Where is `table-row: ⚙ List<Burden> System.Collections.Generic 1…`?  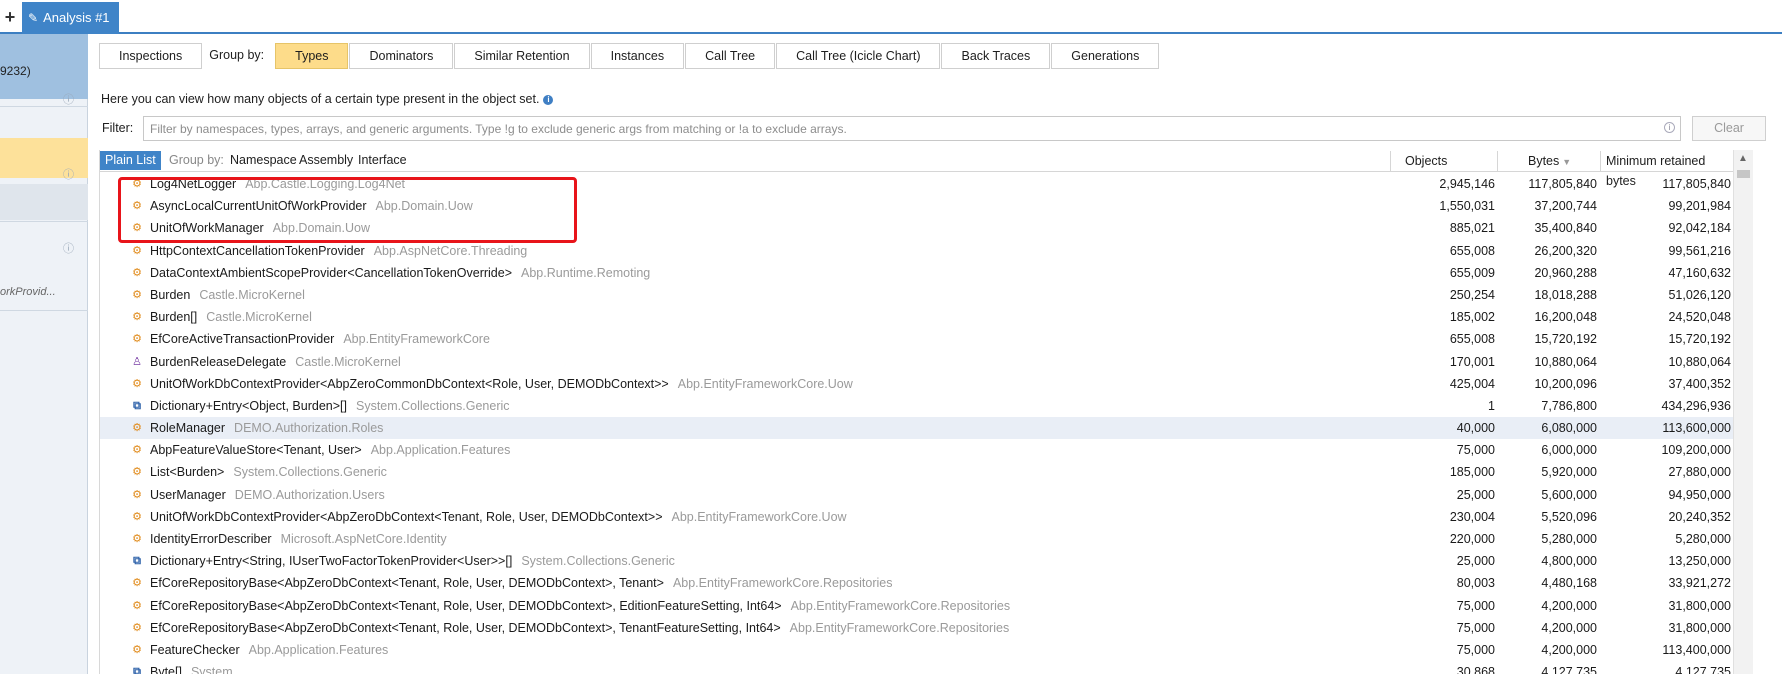
table-row: ⚙ List<Burden> System.Collections.Generic 1… is located at coordinates (916, 472).